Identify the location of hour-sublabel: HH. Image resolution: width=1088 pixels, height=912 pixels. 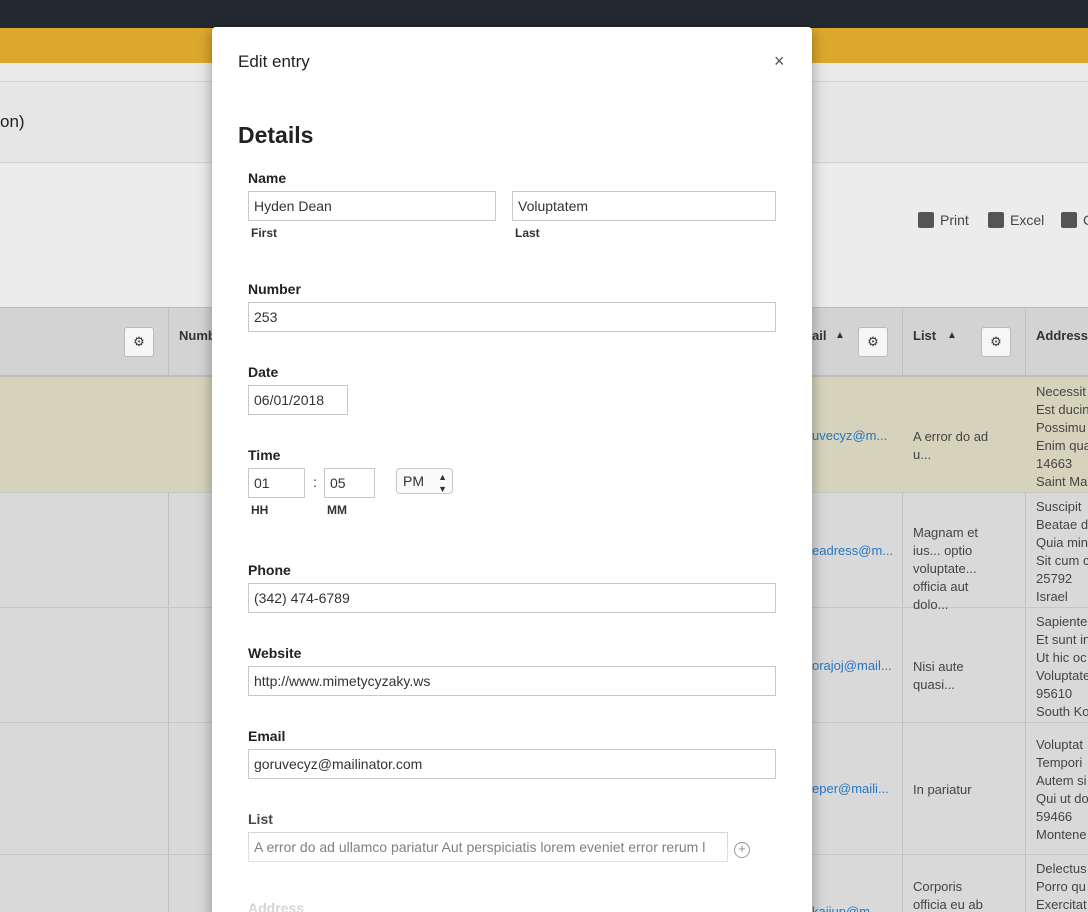
(260, 510).